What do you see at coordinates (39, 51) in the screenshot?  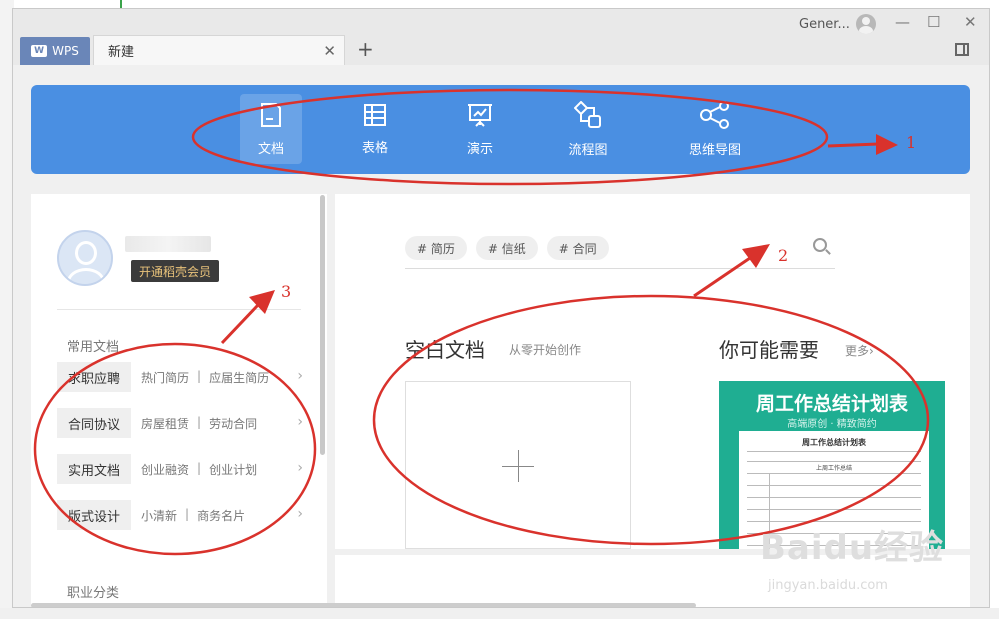 I see `wps-logo-icon: W` at bounding box center [39, 51].